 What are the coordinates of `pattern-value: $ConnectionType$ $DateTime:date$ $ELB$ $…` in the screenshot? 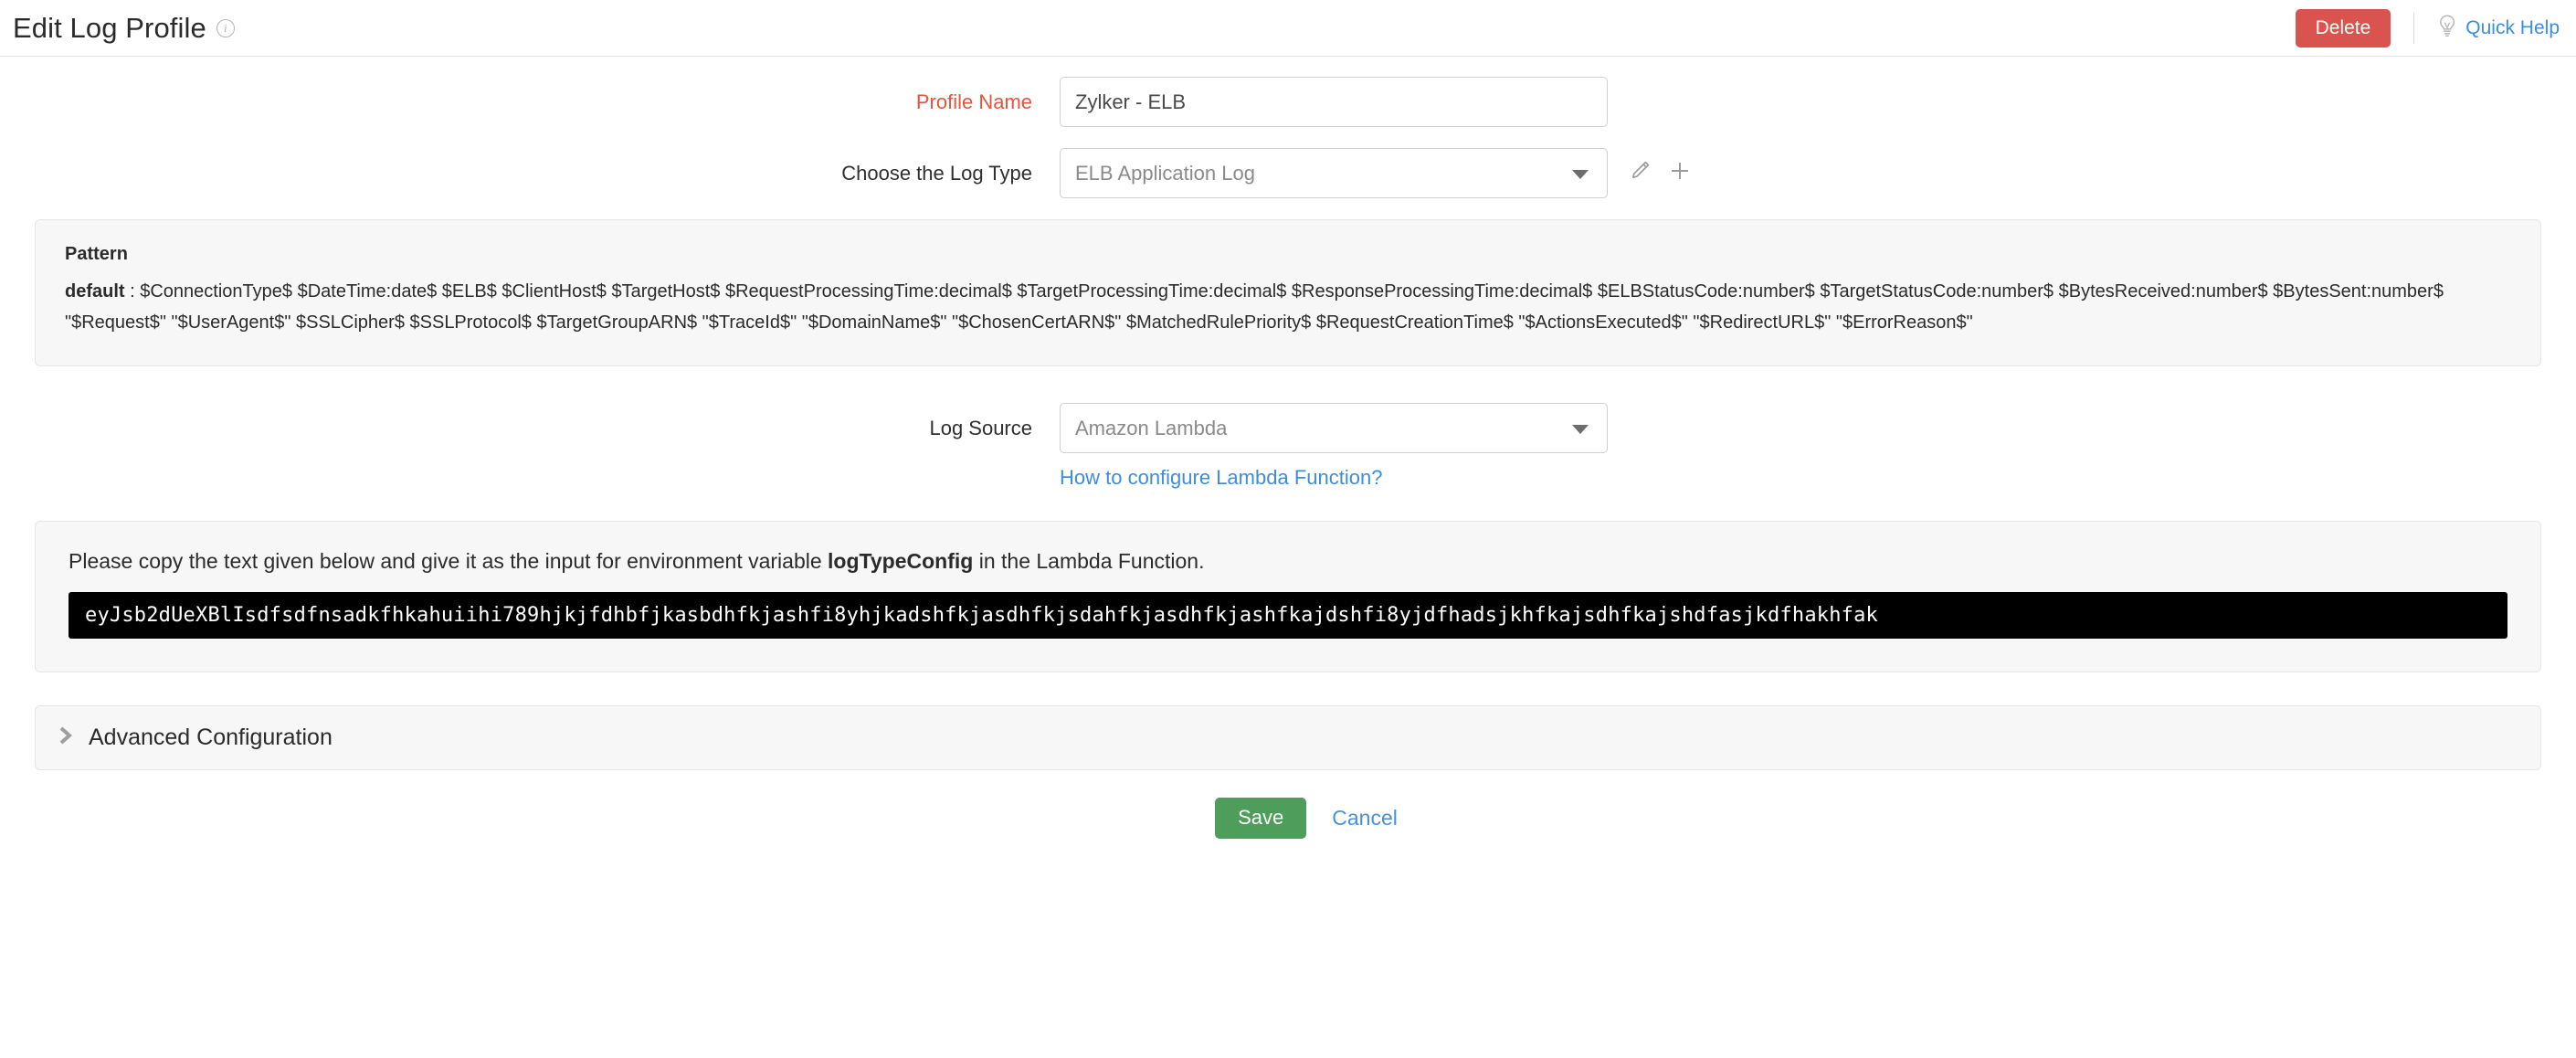 It's located at (1255, 307).